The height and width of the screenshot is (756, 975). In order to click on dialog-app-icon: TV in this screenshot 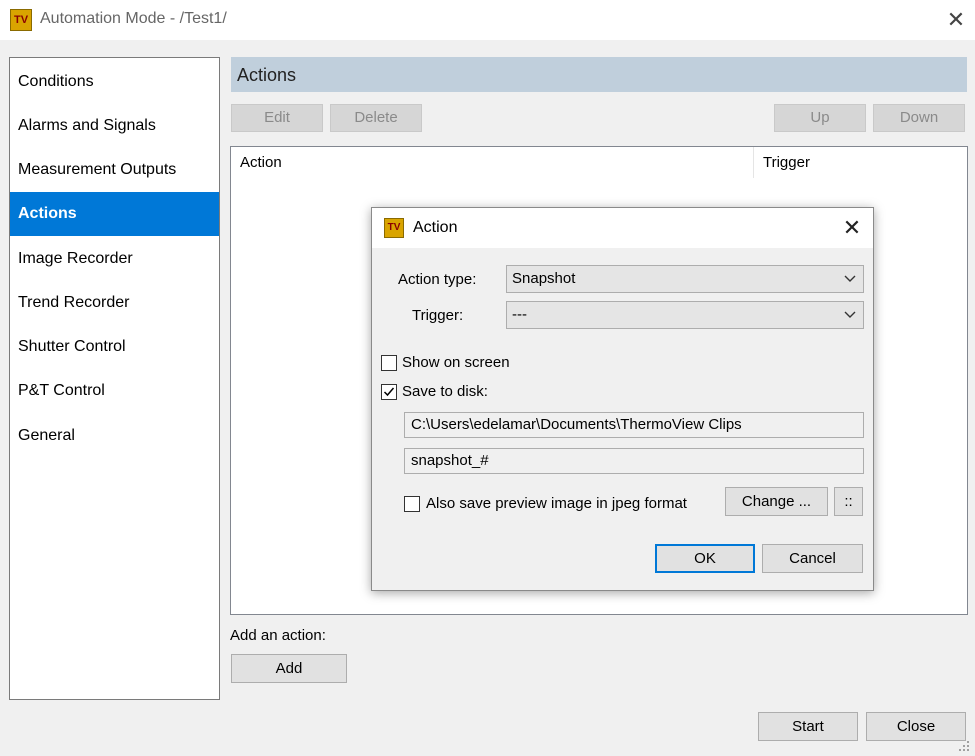, I will do `click(394, 228)`.